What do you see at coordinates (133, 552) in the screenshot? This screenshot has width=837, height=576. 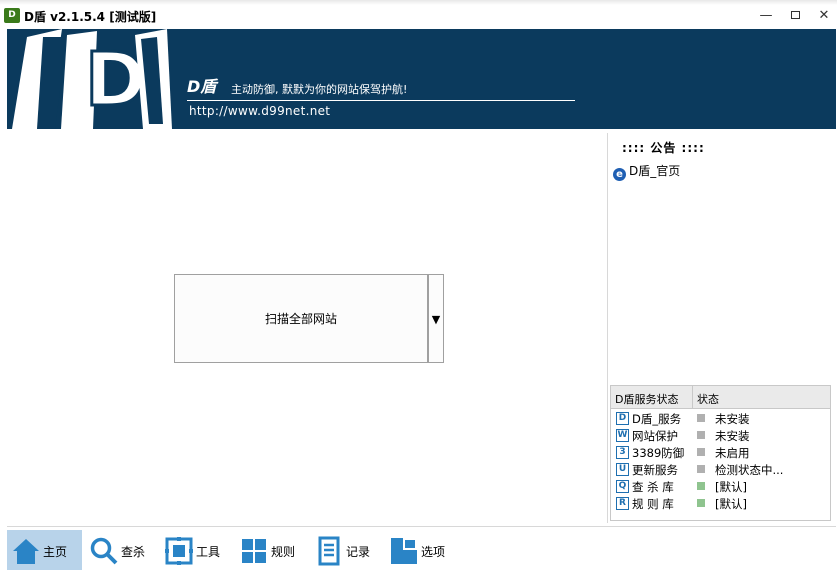 I see `toolbar-label: 查杀` at bounding box center [133, 552].